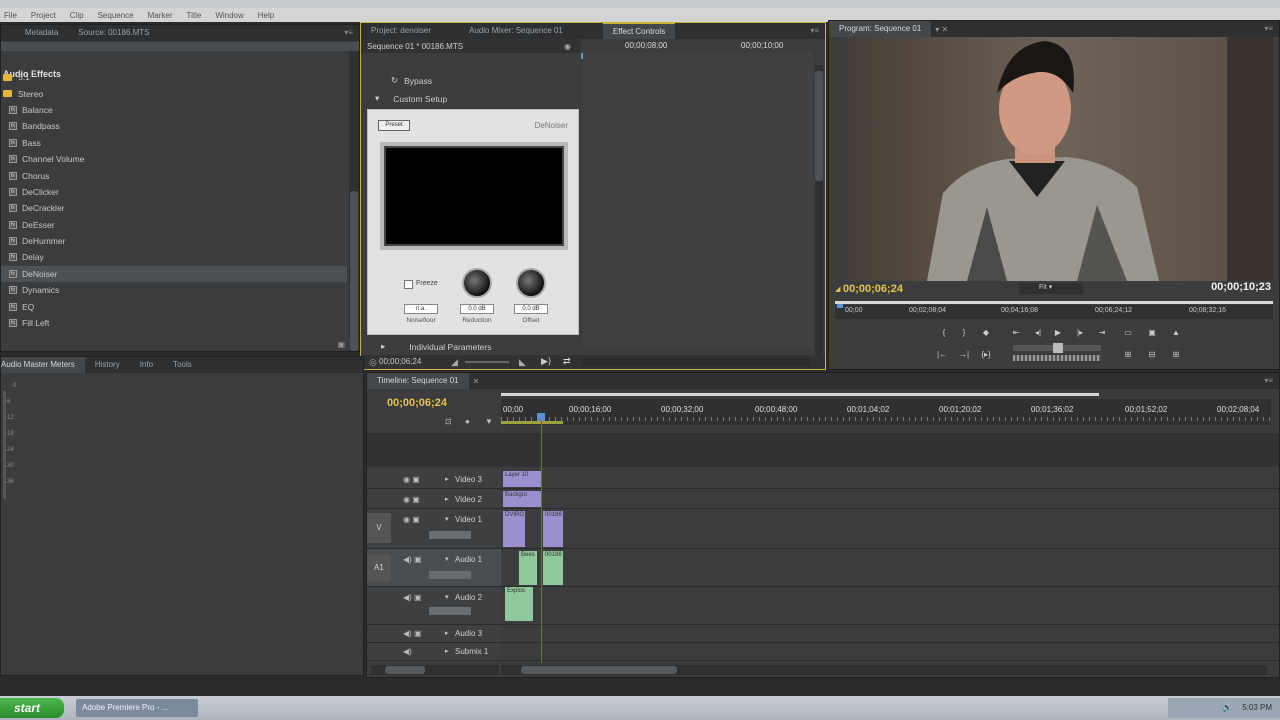 The image size is (1280, 720). I want to click on audio-target: A1, so click(379, 568).